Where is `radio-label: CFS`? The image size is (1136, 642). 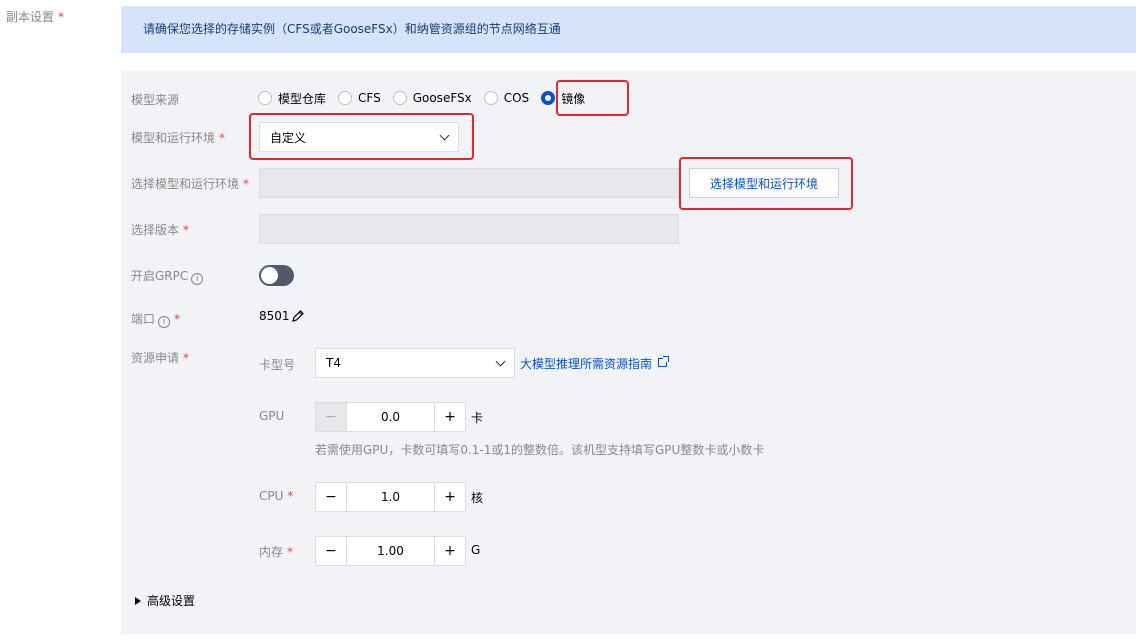
radio-label: CFS is located at coordinates (369, 98).